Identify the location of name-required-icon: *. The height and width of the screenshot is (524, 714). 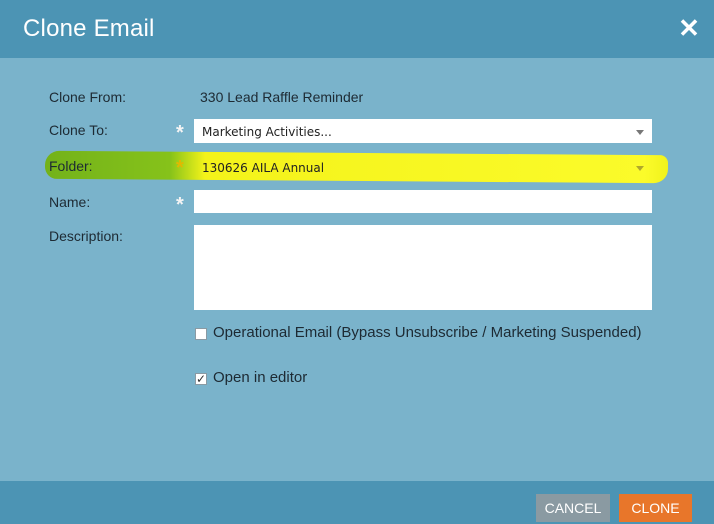
(180, 205).